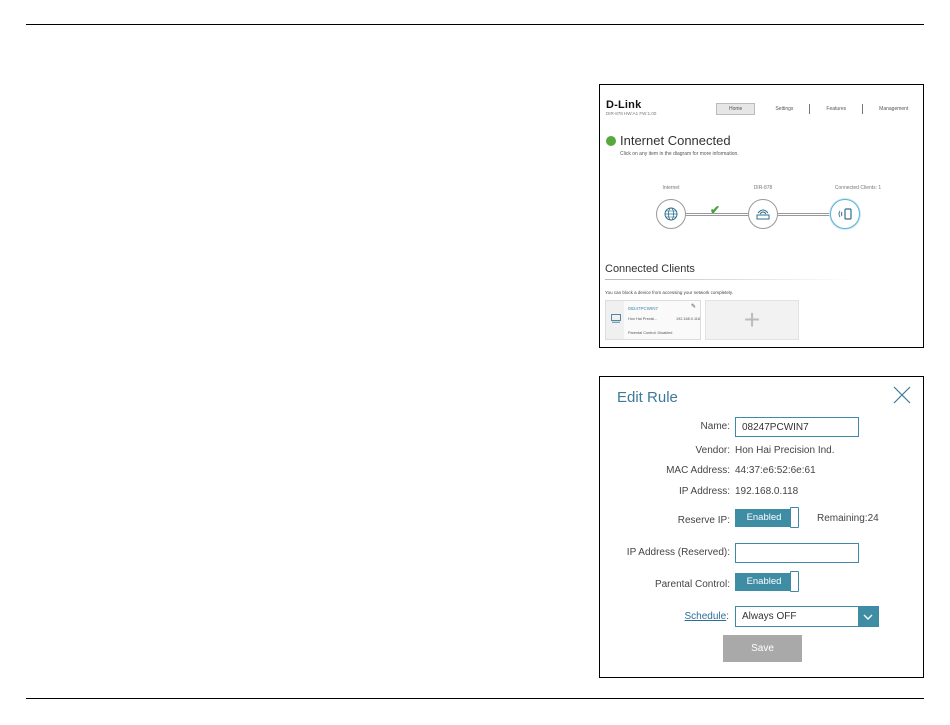 Image resolution: width=950 pixels, height=725 pixels. What do you see at coordinates (848, 518) in the screenshot?
I see `remaining-count: Remaining:24` at bounding box center [848, 518].